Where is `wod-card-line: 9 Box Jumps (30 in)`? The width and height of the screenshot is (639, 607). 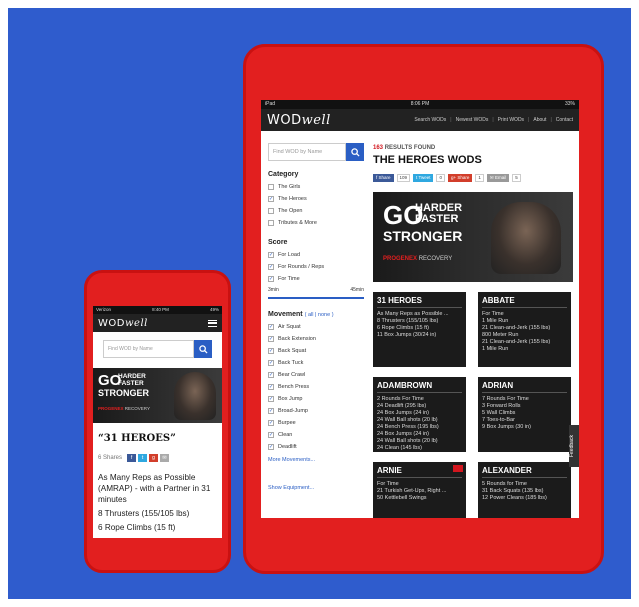
wod-card-line: 9 Box Jumps (30 in) is located at coordinates (506, 427).